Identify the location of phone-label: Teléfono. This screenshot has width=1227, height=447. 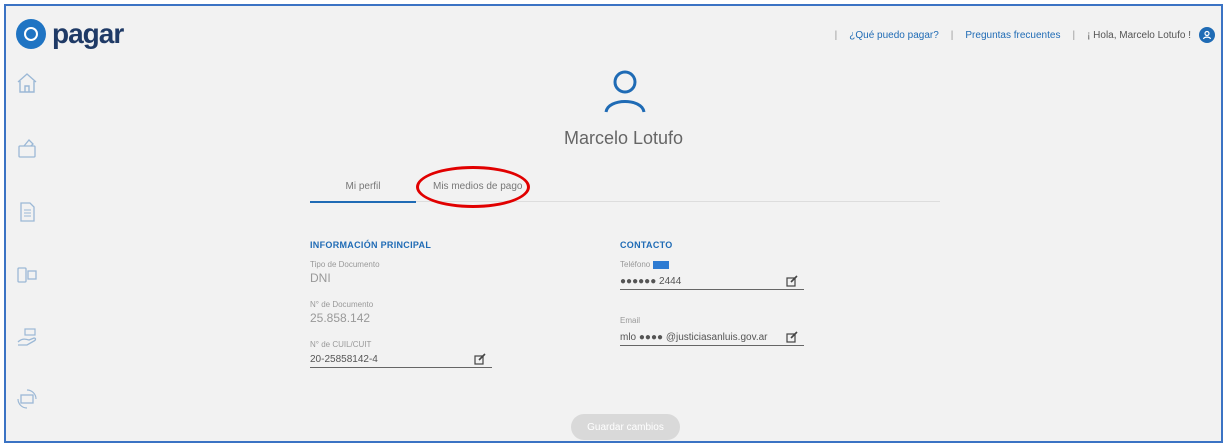
(645, 264).